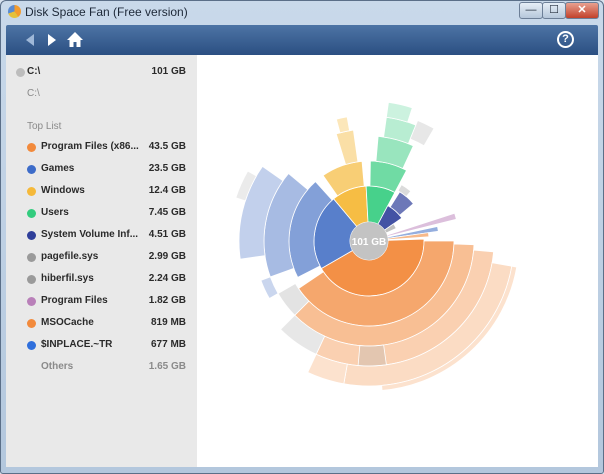 The width and height of the screenshot is (604, 474). What do you see at coordinates (101, 191) in the screenshot?
I see `toplist-item: Windows 12.4 GB` at bounding box center [101, 191].